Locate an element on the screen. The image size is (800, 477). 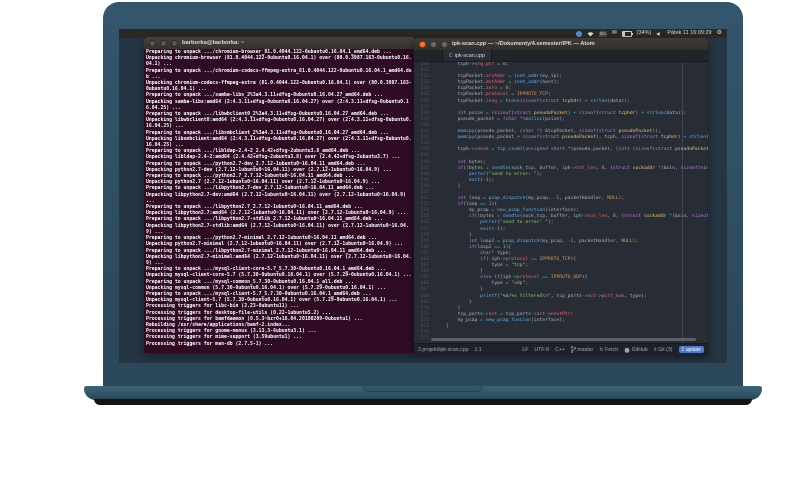
update-badge: 1 update is located at coordinates (691, 349).